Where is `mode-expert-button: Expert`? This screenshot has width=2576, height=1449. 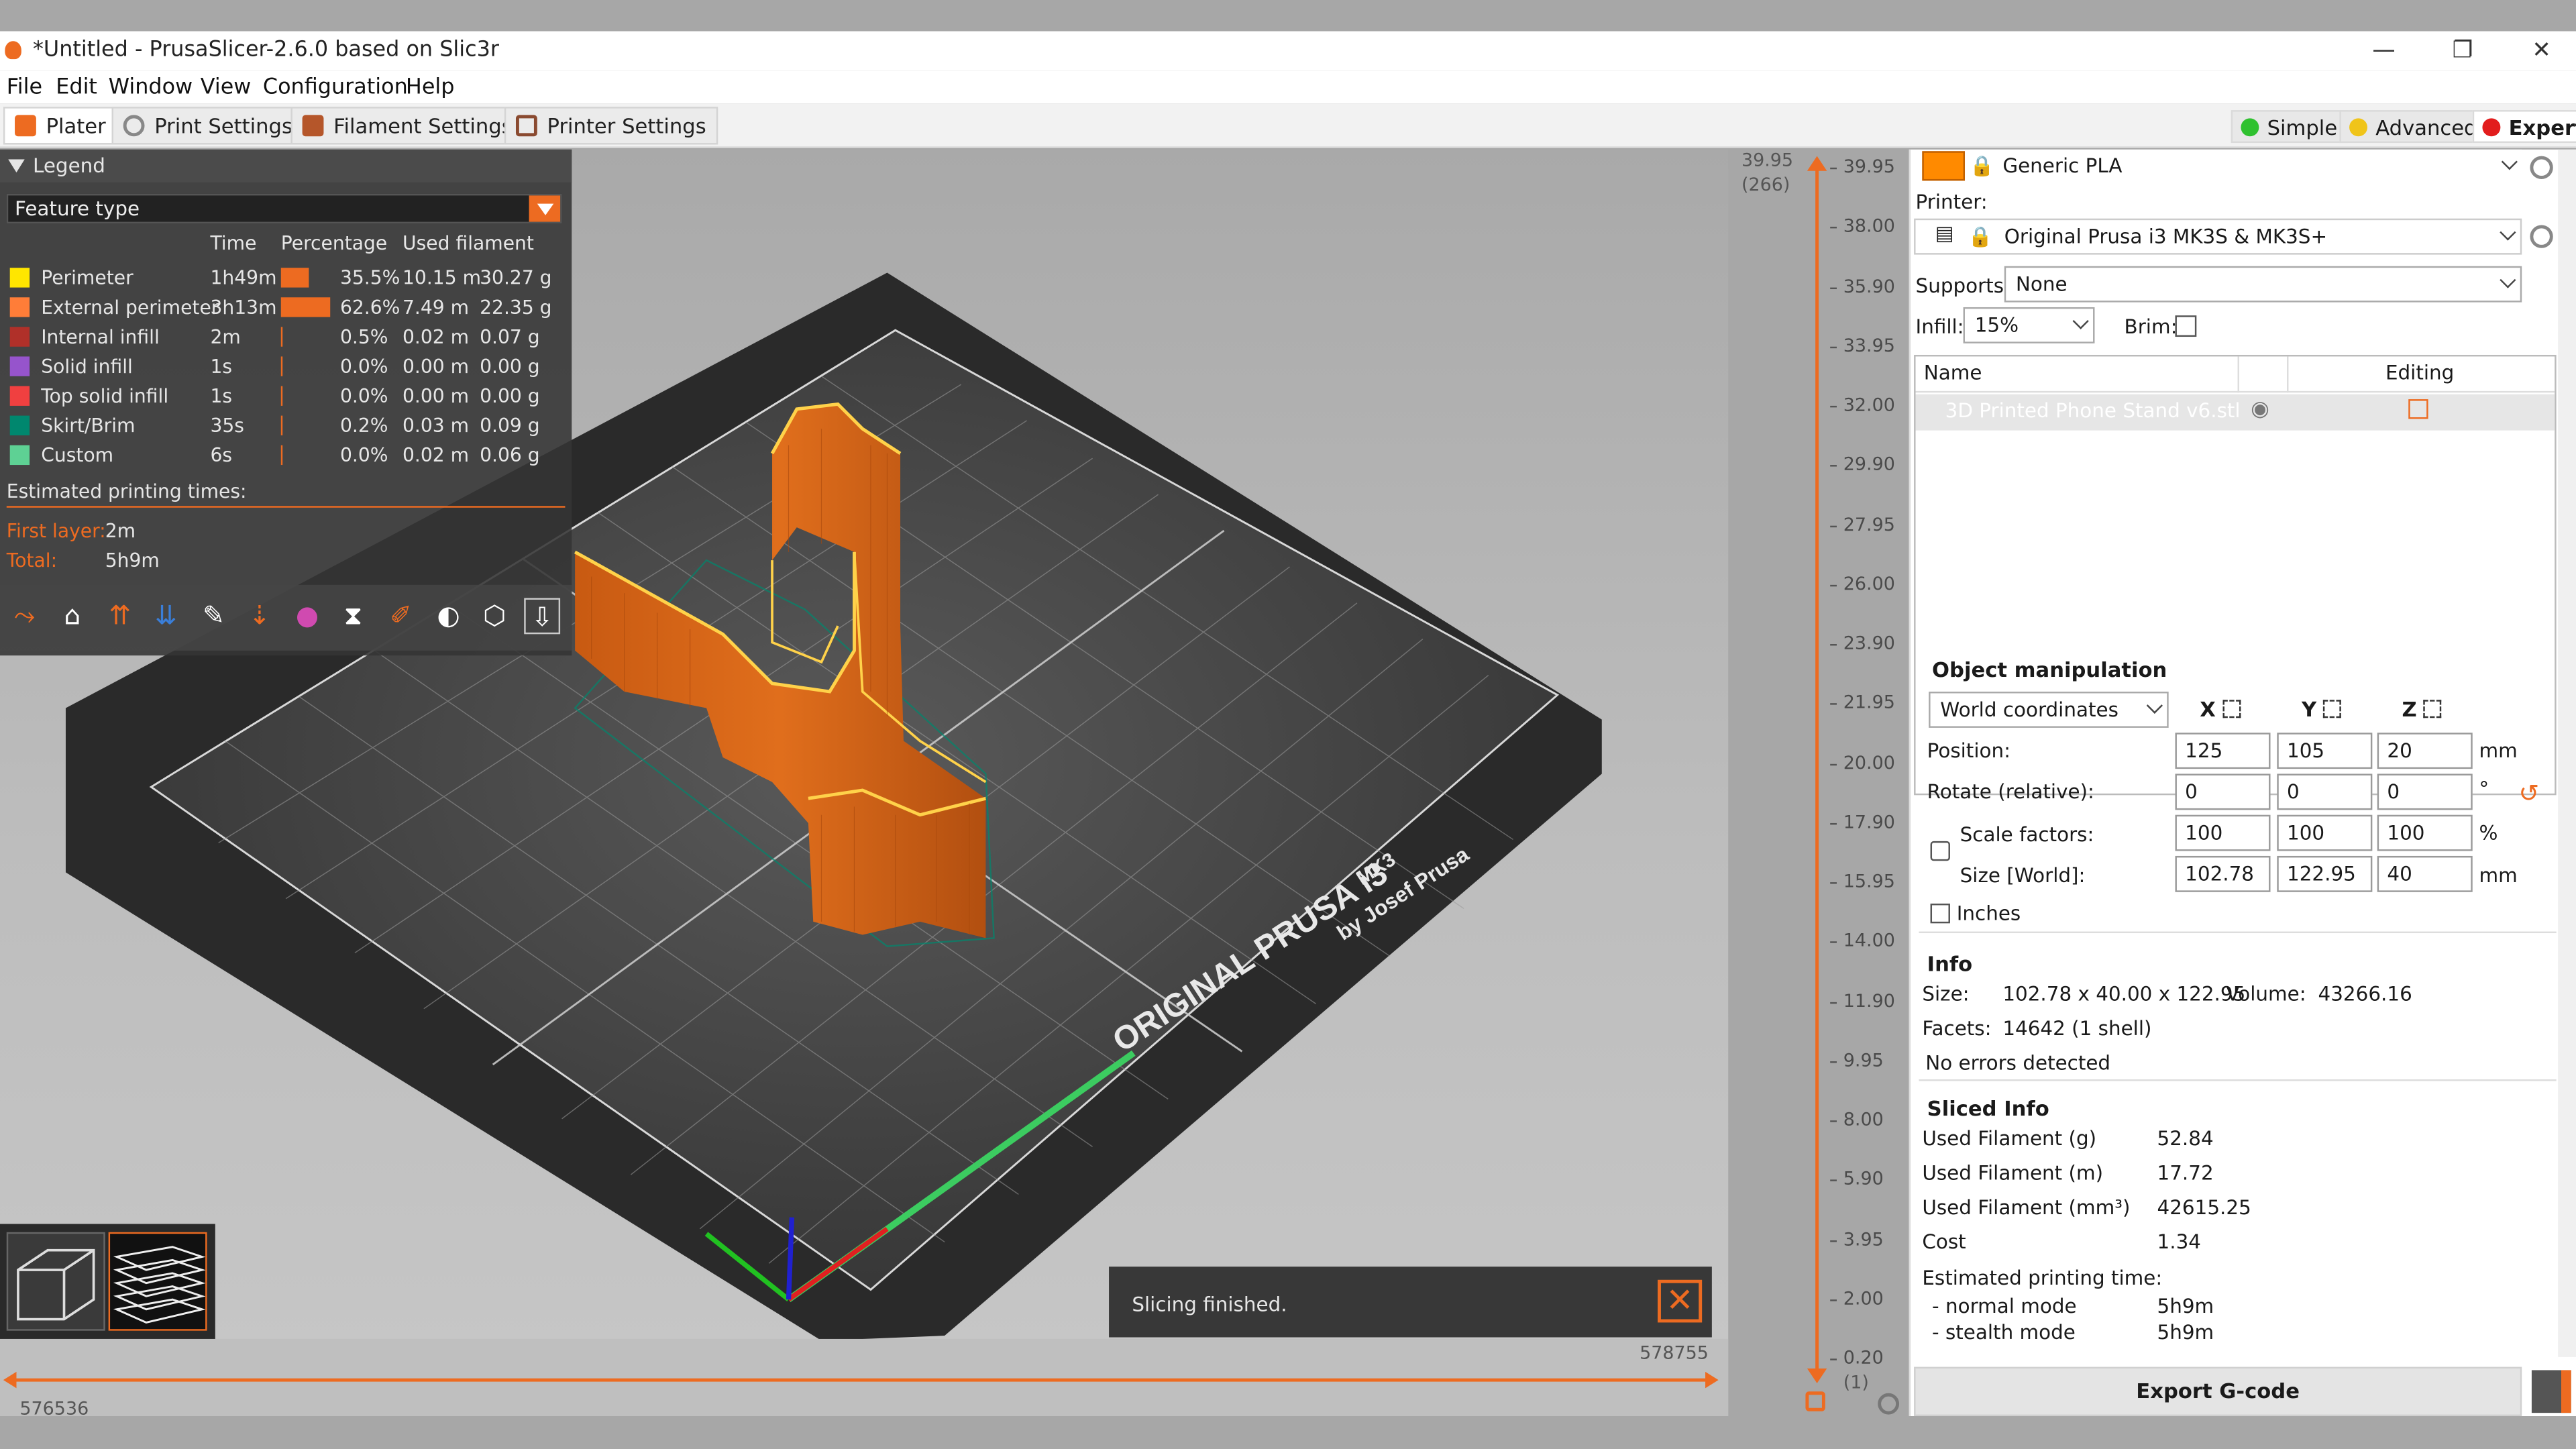
mode-expert-button: Expert is located at coordinates (2524, 127).